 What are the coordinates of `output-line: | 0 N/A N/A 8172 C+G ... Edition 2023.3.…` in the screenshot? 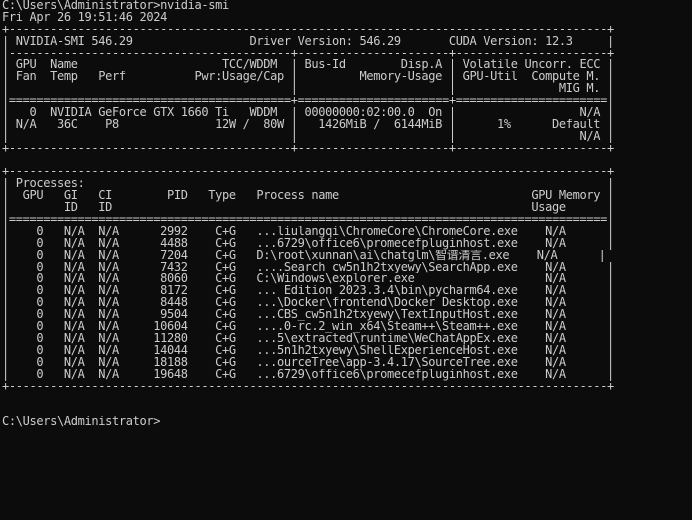 It's located at (308, 291).